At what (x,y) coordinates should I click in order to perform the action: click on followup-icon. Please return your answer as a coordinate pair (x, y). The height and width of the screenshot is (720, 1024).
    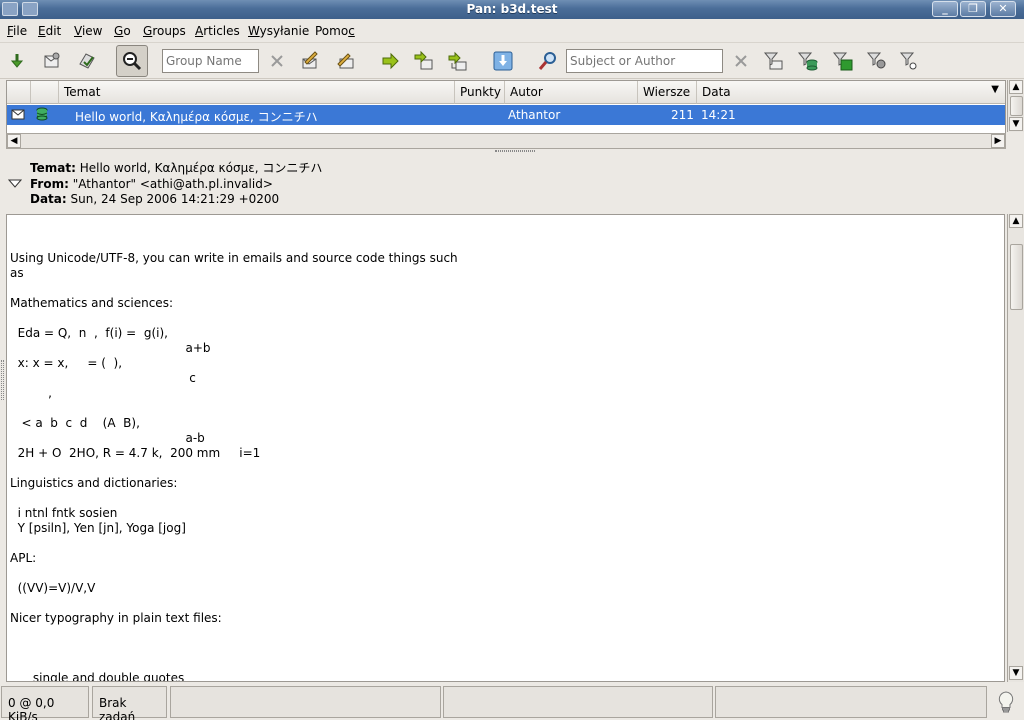
    Looking at the image, I should click on (345, 61).